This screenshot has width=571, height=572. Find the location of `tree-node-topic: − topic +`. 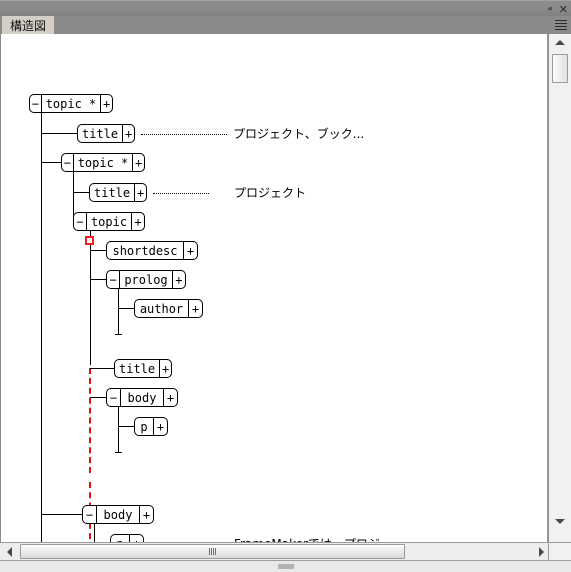

tree-node-topic: − topic + is located at coordinates (109, 221).